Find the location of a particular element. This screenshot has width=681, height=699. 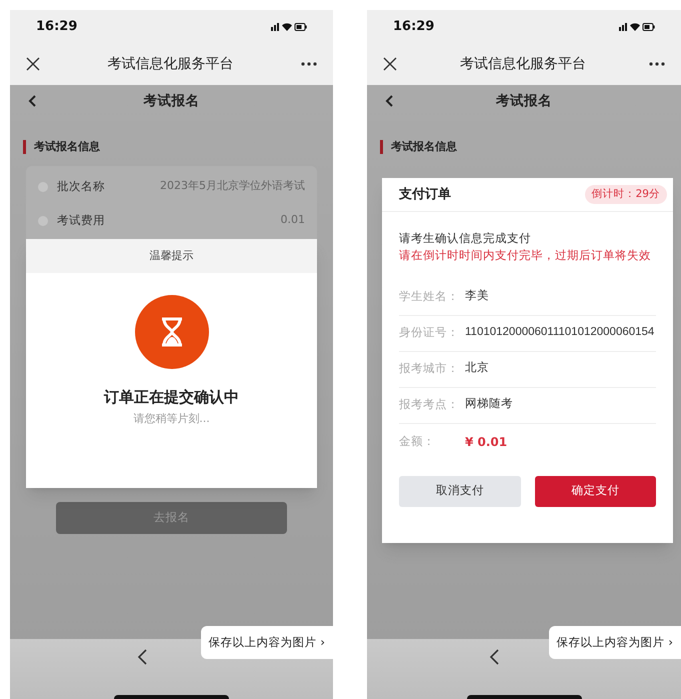

warning-text: 请在倒计时时间内支付完毕，过期后订单将失效 is located at coordinates (525, 255).